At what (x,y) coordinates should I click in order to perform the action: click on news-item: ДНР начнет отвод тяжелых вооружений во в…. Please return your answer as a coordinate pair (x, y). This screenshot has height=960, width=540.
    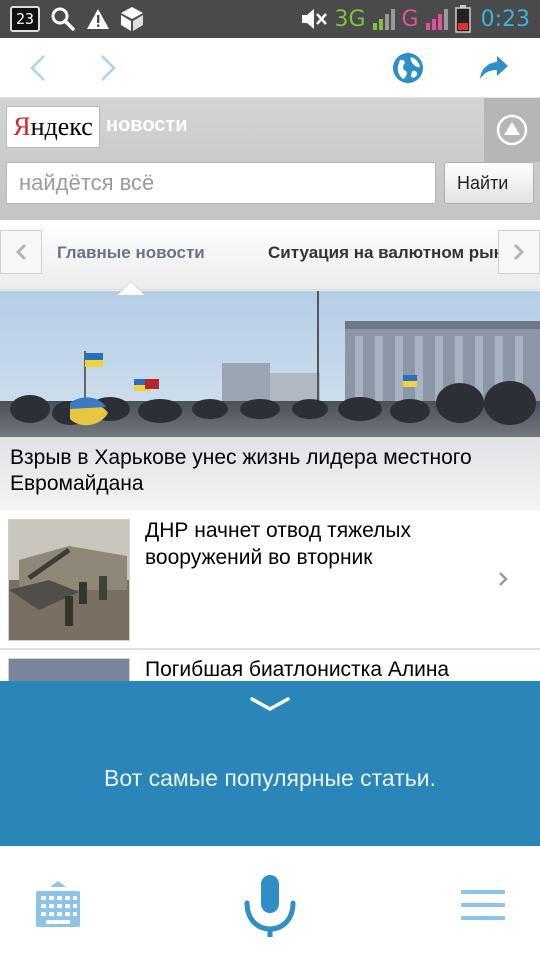
    Looking at the image, I should click on (270, 580).